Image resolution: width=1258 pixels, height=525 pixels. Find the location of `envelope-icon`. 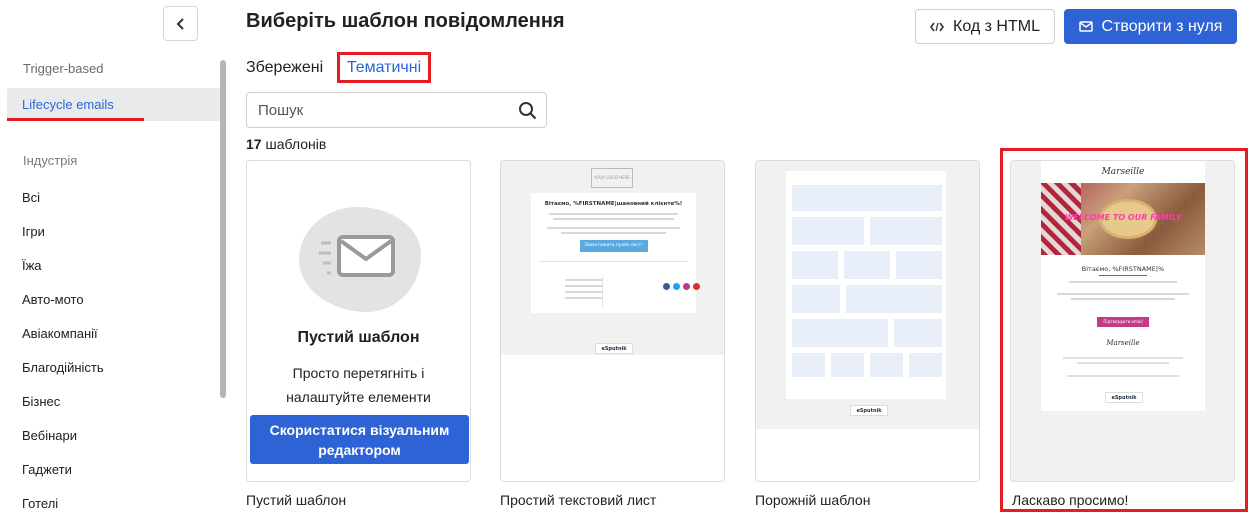

envelope-icon is located at coordinates (357, 256).